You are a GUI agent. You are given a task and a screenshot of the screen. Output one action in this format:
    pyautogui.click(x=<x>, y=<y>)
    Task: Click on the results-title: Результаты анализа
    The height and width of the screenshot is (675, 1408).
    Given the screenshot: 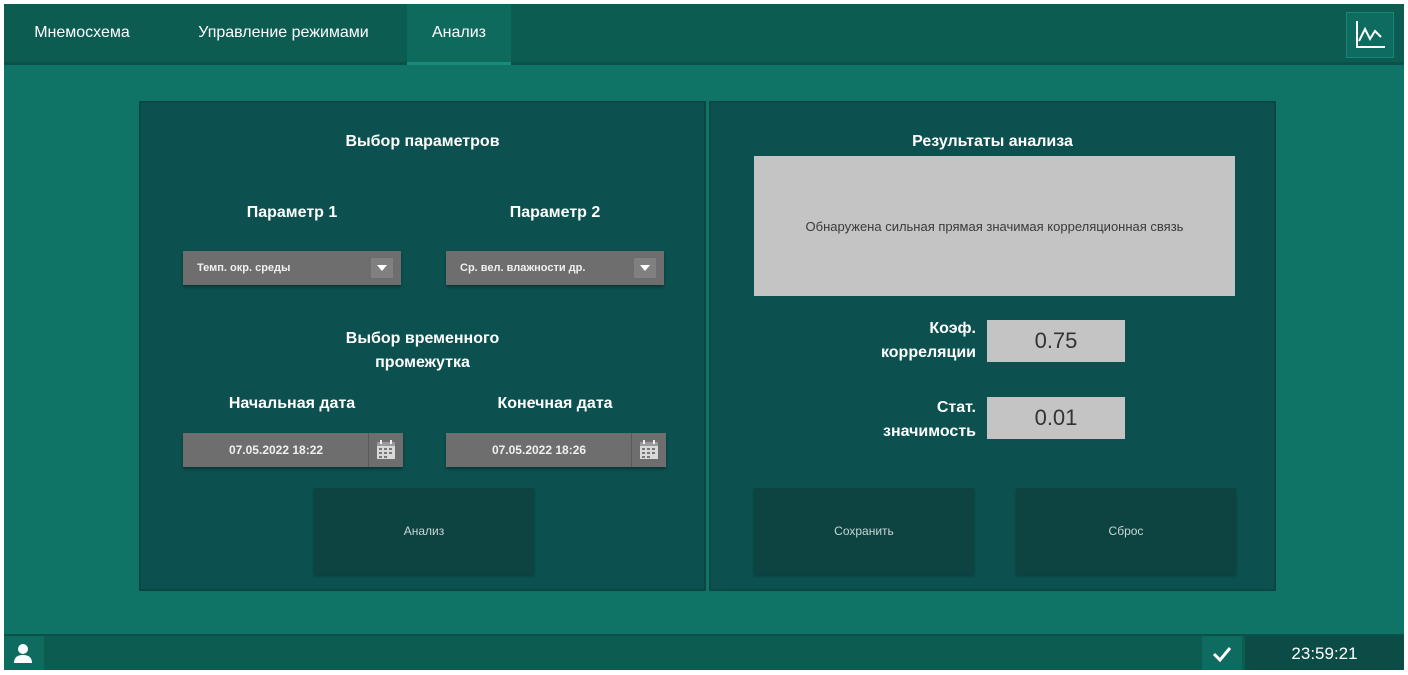 What is the action you would take?
    pyautogui.click(x=992, y=141)
    